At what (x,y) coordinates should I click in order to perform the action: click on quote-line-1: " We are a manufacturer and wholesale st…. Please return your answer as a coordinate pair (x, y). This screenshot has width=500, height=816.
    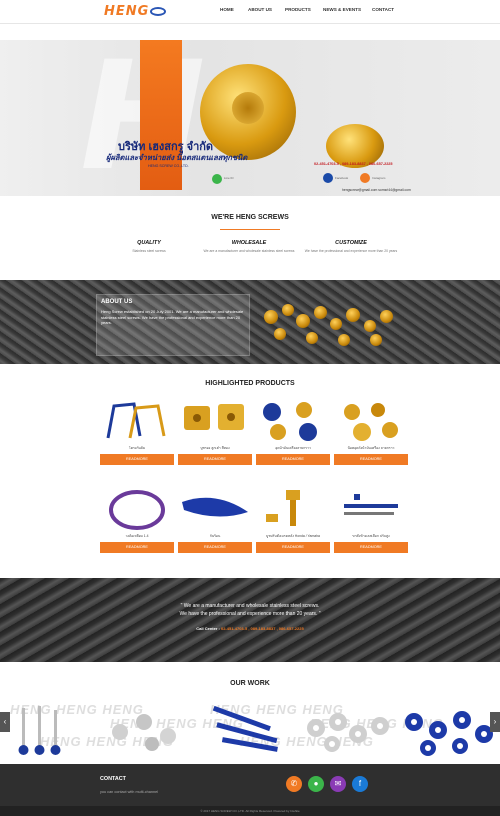
    Looking at the image, I should click on (250, 606).